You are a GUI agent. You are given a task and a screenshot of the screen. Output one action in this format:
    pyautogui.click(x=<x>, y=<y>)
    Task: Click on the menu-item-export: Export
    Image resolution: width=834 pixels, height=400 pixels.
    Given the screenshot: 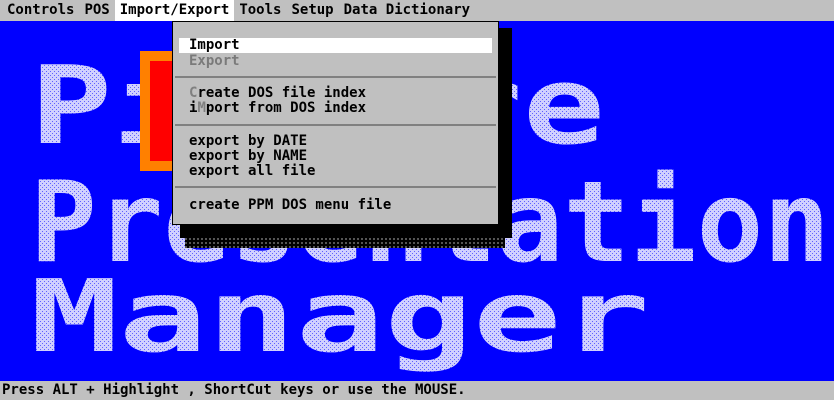 What is the action you would take?
    pyautogui.click(x=335, y=61)
    